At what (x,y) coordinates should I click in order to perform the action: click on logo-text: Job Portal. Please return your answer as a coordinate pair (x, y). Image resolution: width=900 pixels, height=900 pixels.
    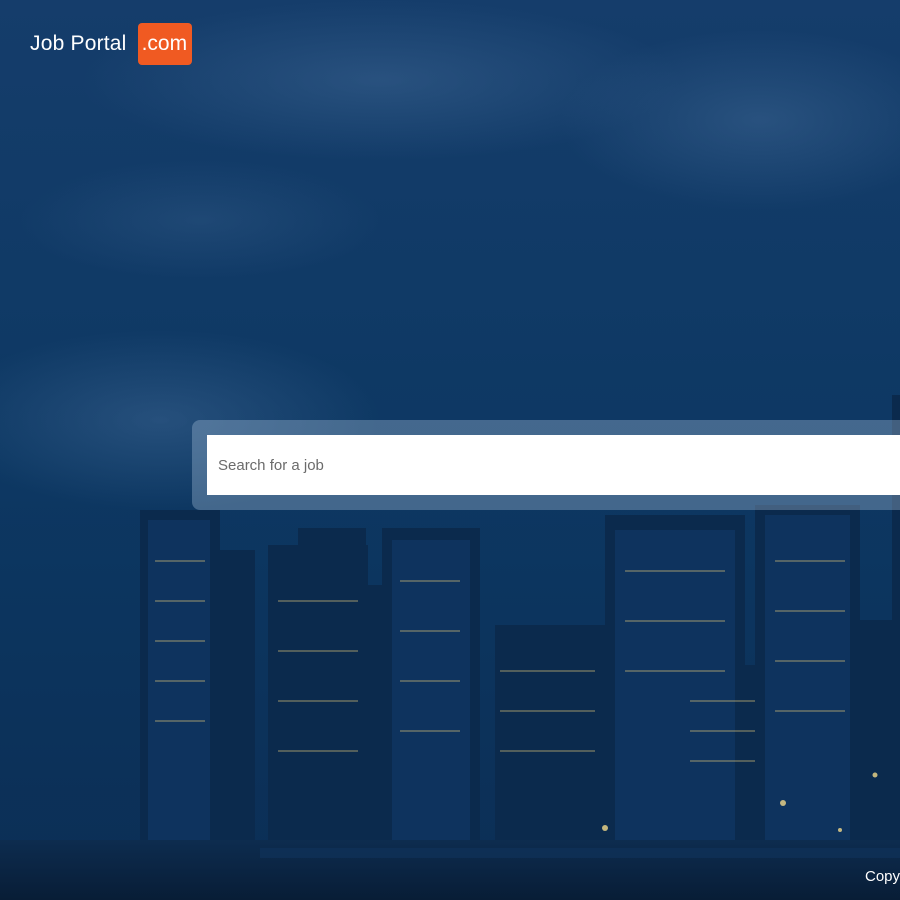
    Looking at the image, I should click on (78, 43).